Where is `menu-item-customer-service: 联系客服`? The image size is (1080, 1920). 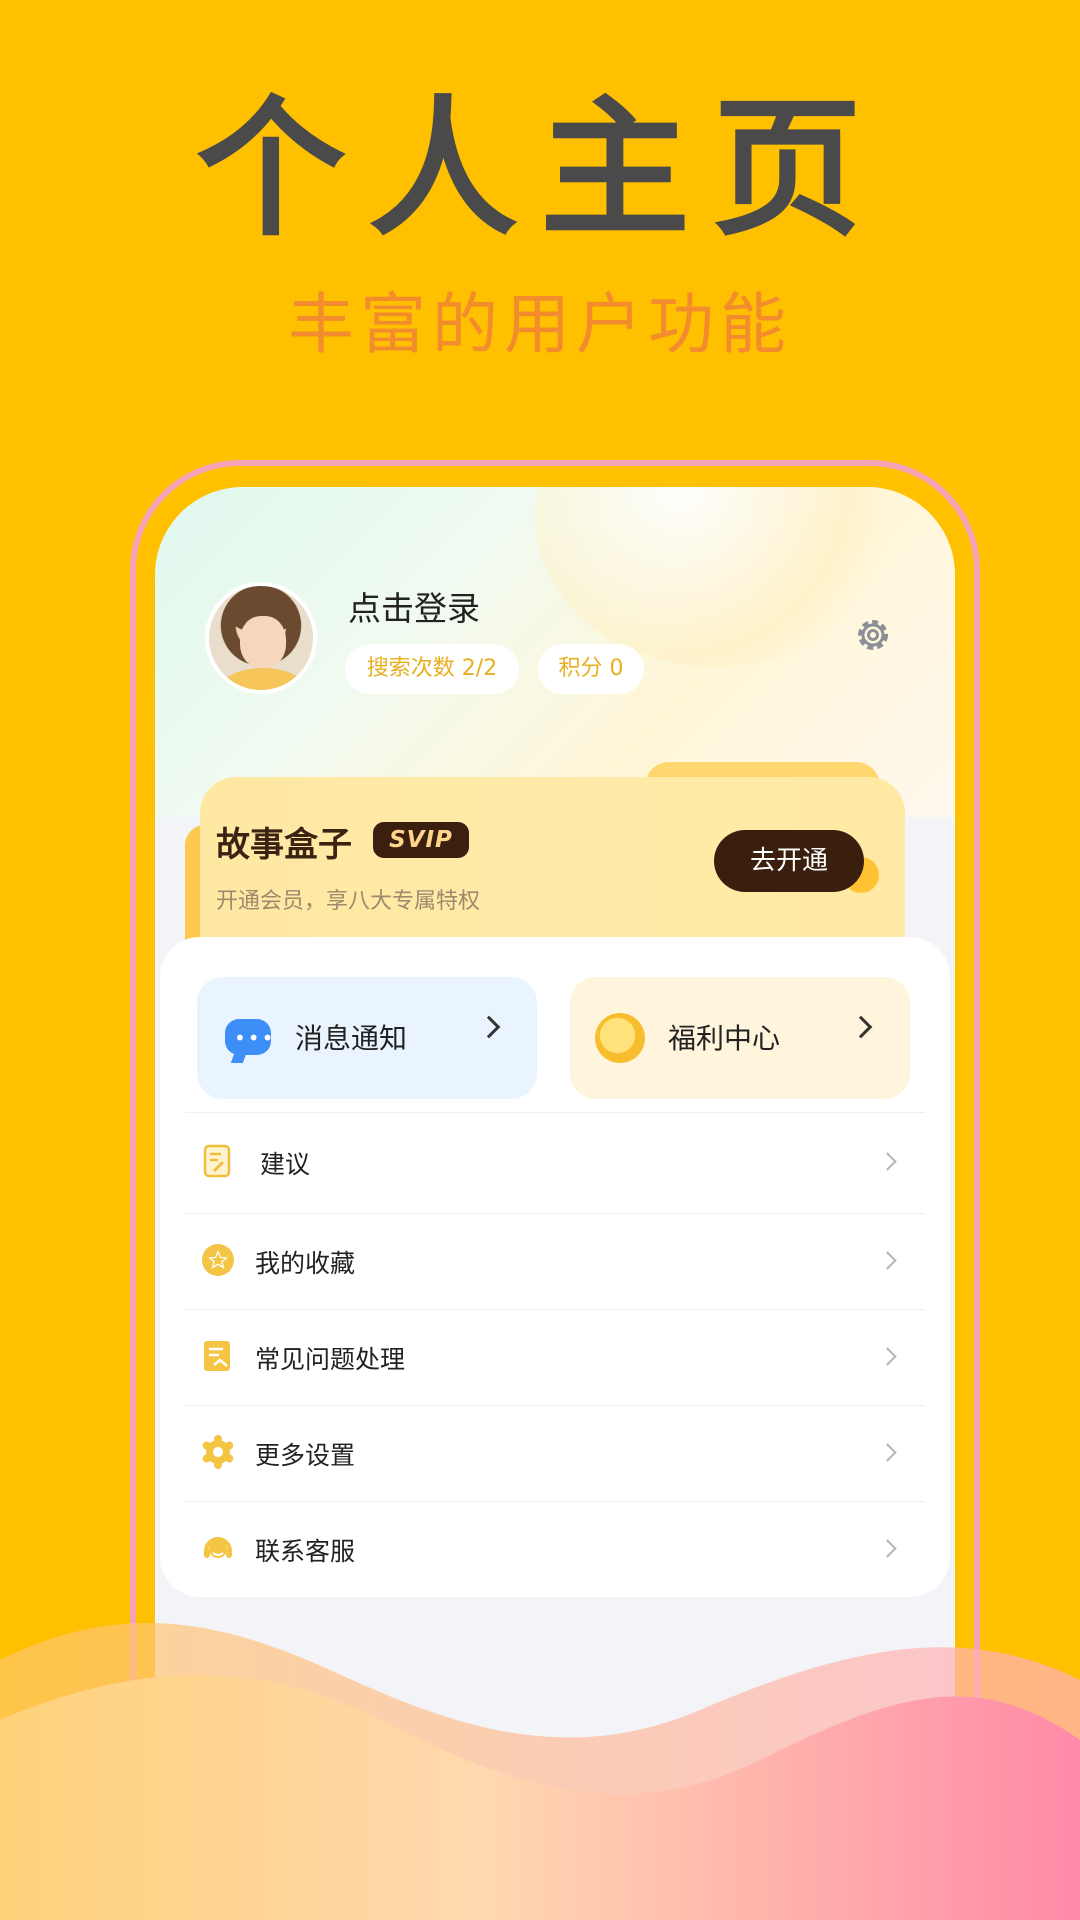
menu-item-customer-service: 联系客服 is located at coordinates (305, 1550).